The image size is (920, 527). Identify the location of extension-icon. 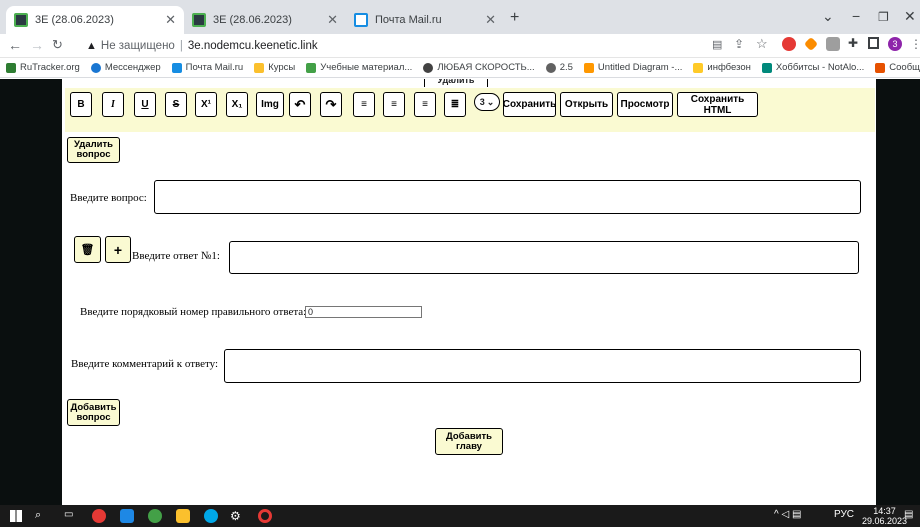
(833, 44).